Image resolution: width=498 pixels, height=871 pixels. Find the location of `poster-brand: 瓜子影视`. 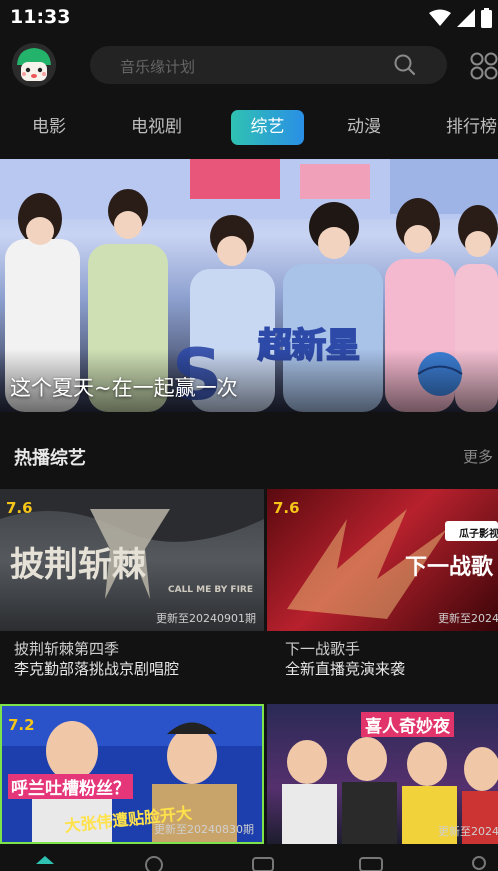

poster-brand: 瓜子影视 is located at coordinates (478, 534).